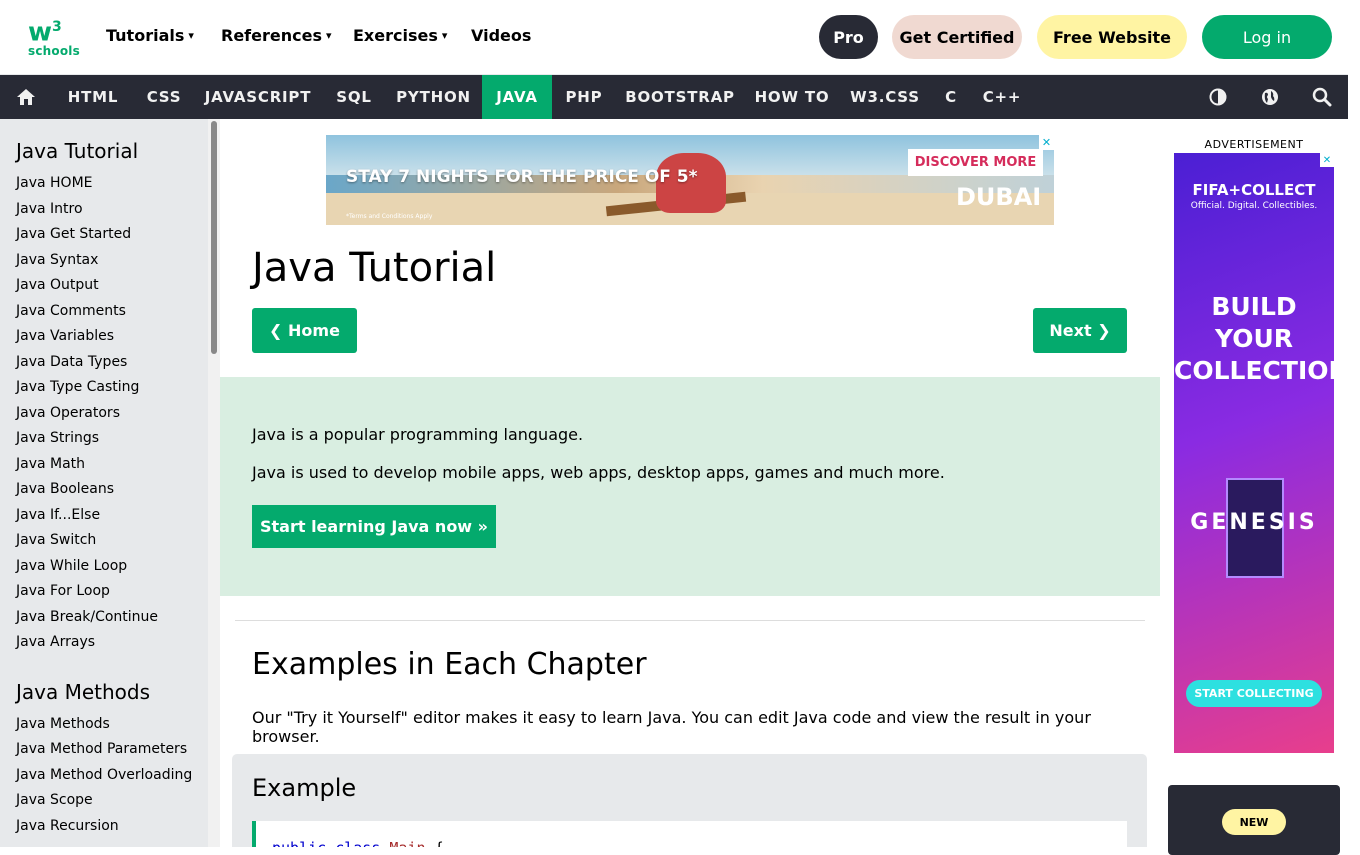 Image resolution: width=1360 pixels, height=855 pixels. I want to click on ad-tagline: Official. Digital. Collectibles., so click(1254, 206).